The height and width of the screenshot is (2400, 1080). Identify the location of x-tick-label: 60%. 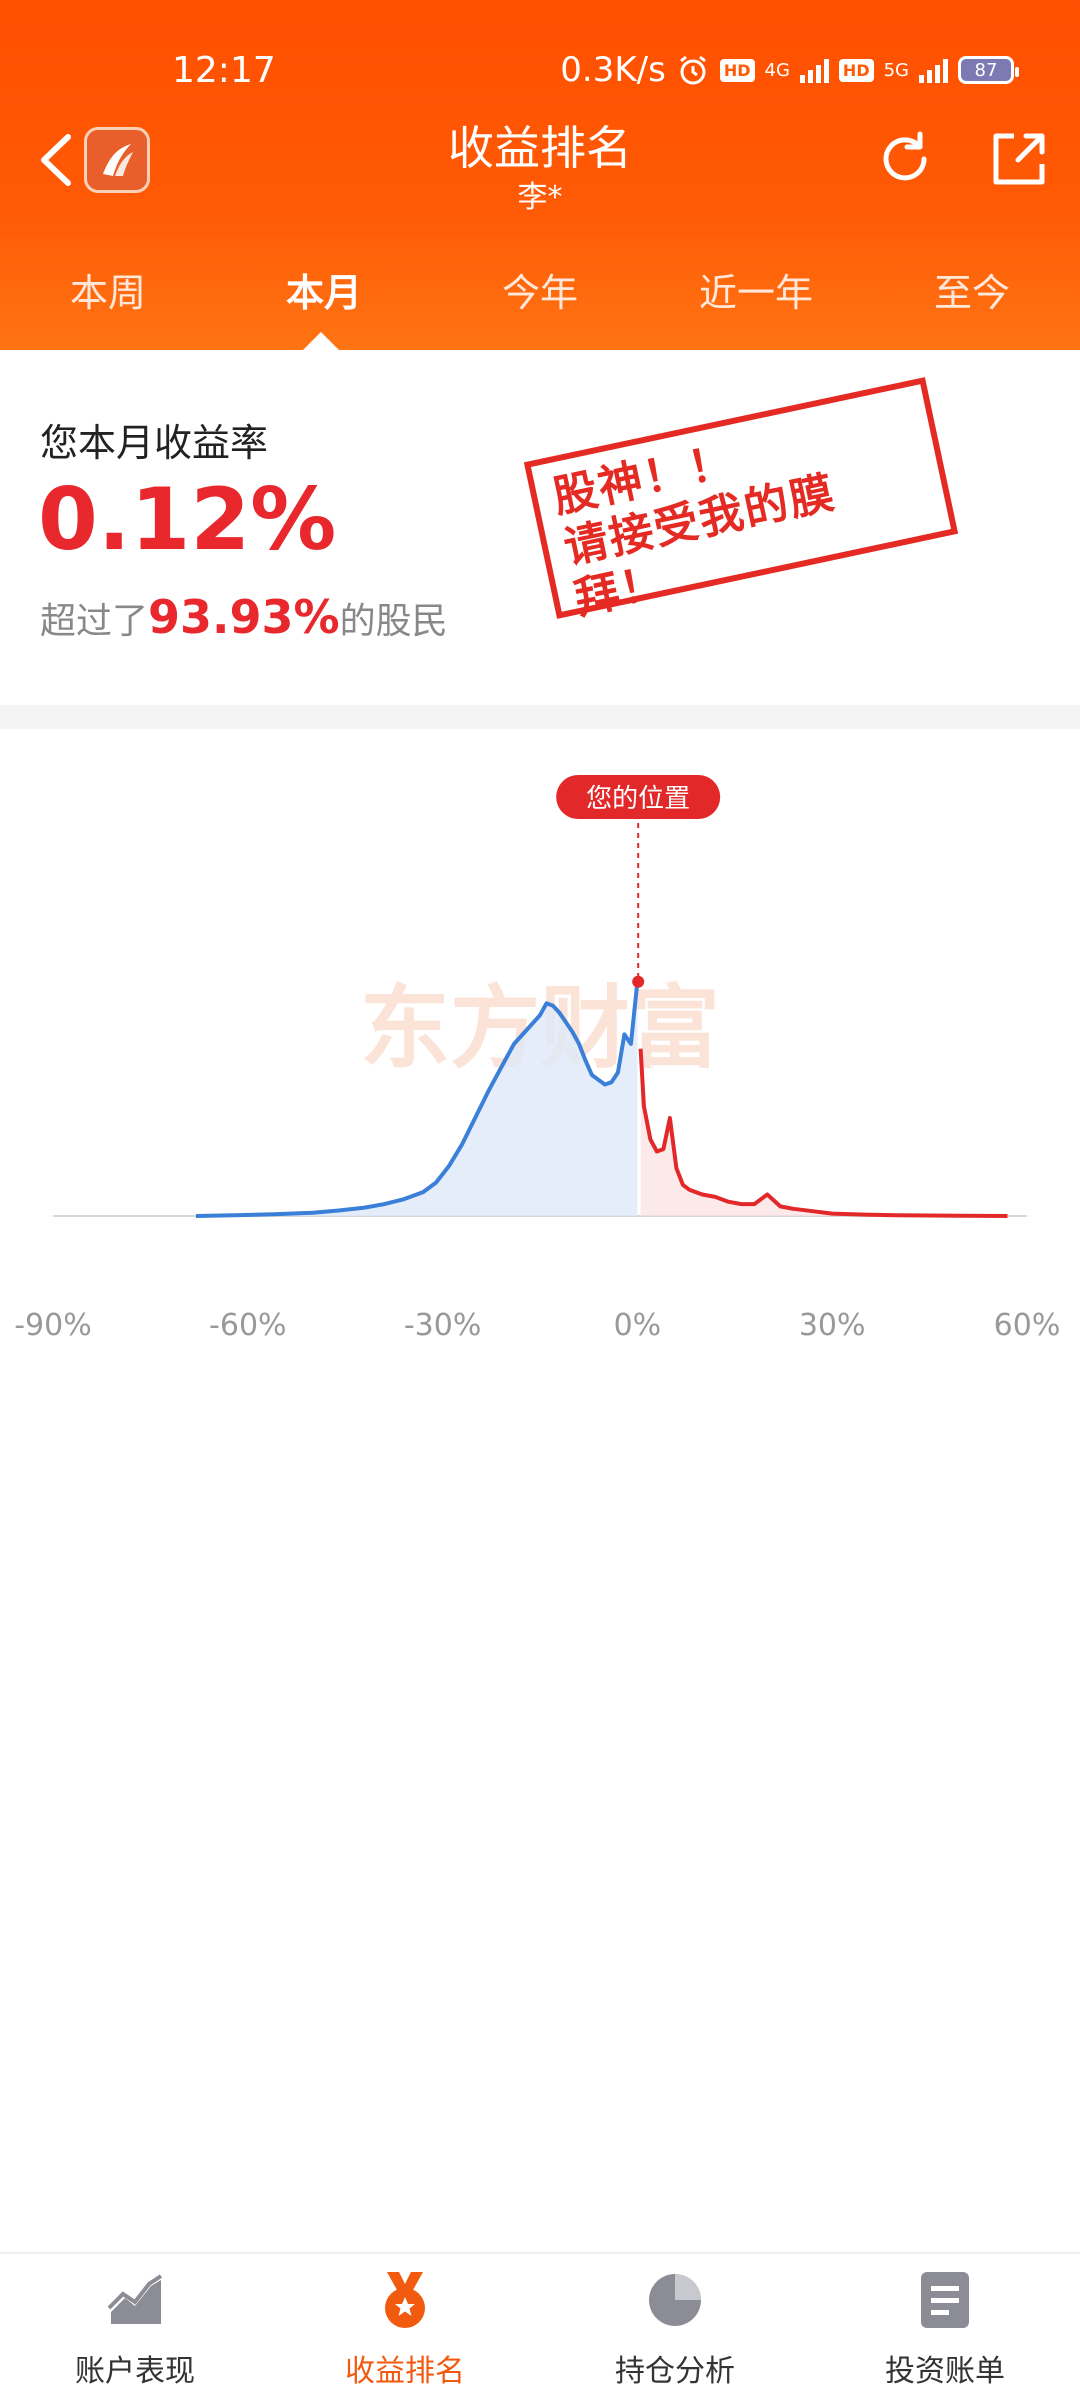
(1027, 1325).